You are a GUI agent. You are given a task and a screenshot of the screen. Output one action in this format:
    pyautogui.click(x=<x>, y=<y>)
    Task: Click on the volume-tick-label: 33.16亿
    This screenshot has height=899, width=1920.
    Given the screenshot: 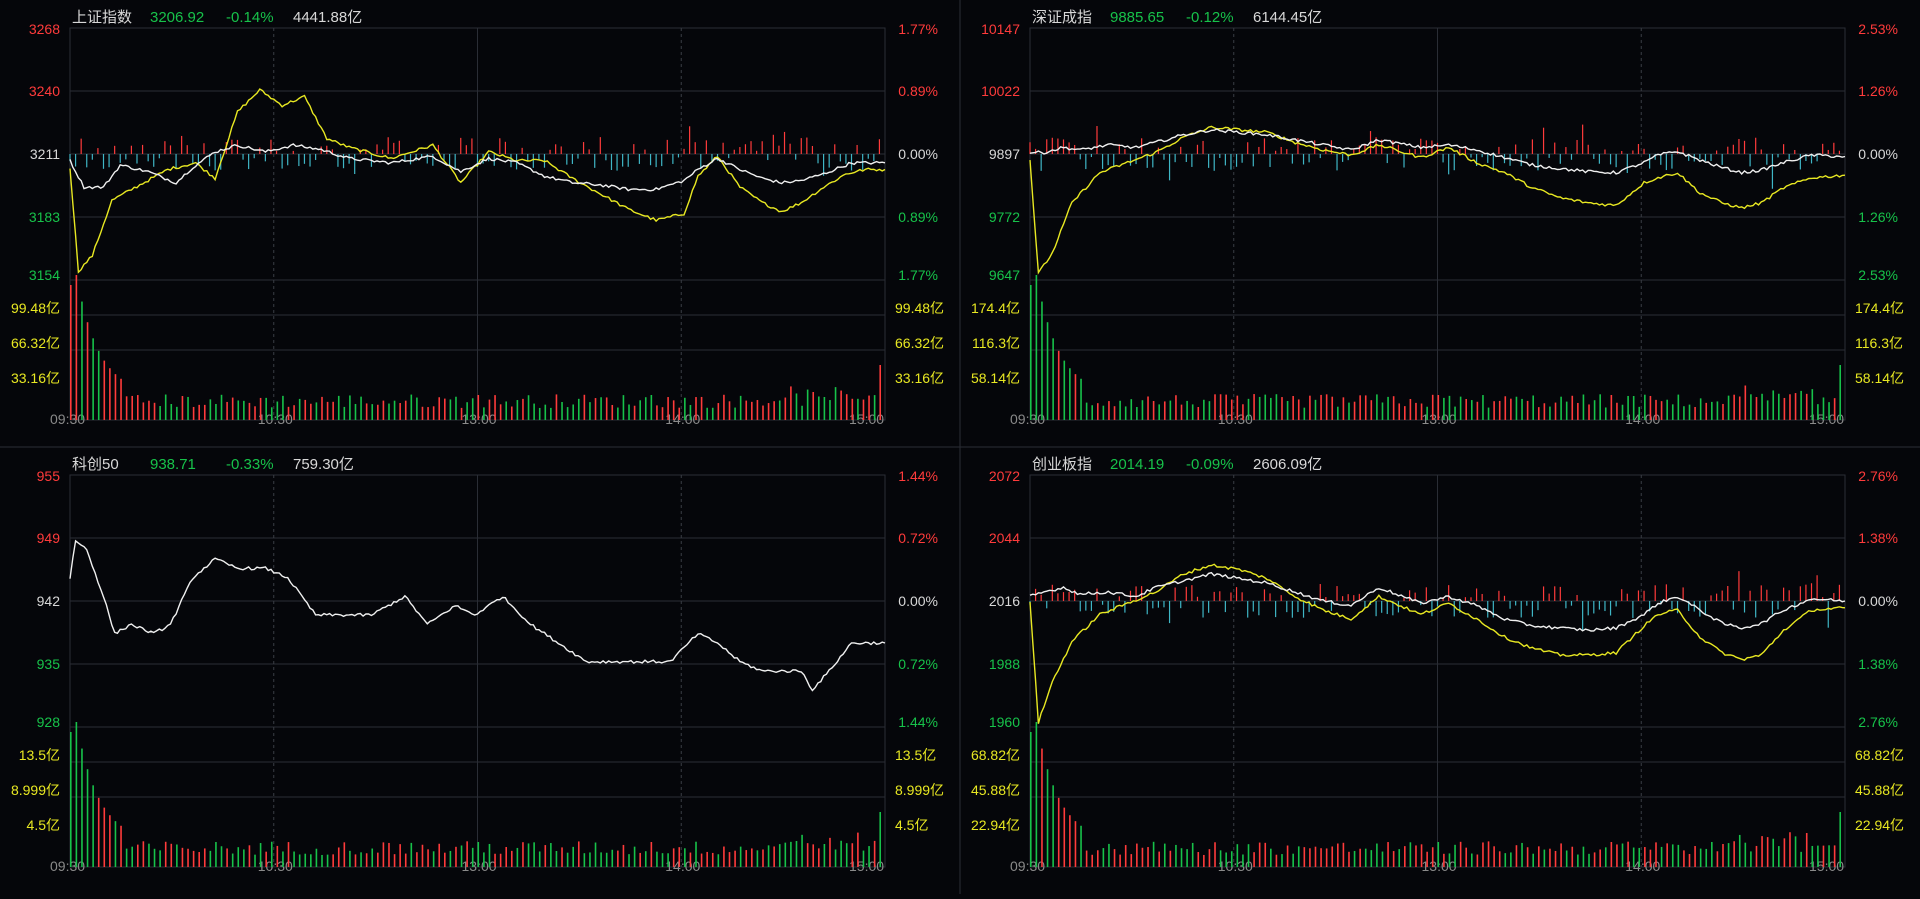 What is the action you would take?
    pyautogui.click(x=919, y=378)
    